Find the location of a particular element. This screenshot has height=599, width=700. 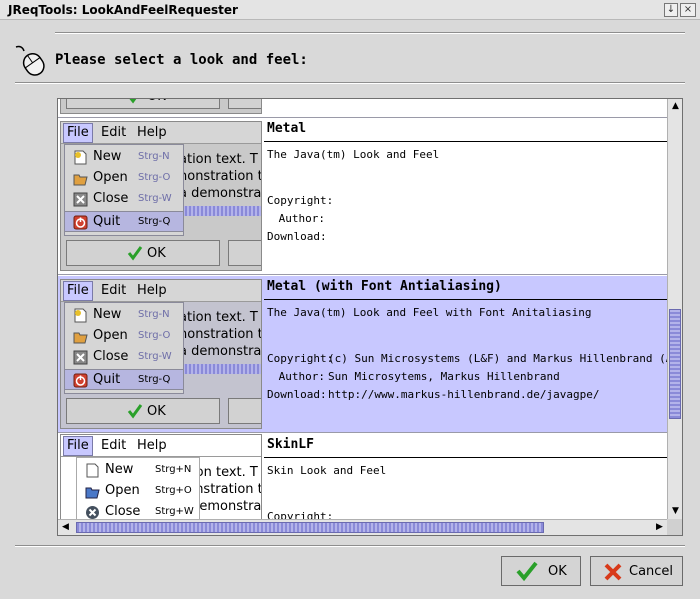

horizontal-scrollbar: ◀ ▶ is located at coordinates (362, 527).